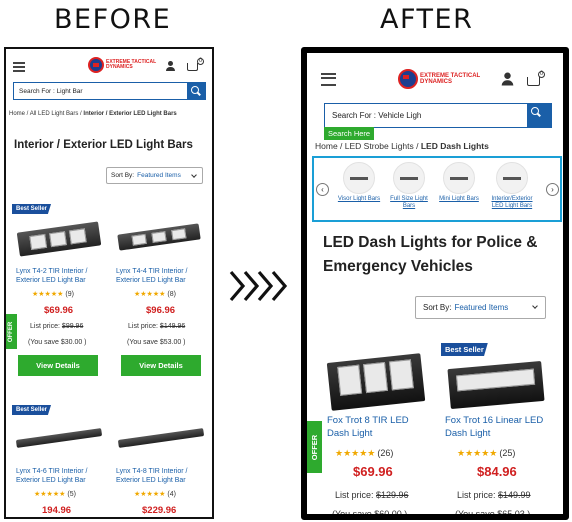 This screenshot has width=572, height=522. I want to click on review-count: (4), so click(171, 494).